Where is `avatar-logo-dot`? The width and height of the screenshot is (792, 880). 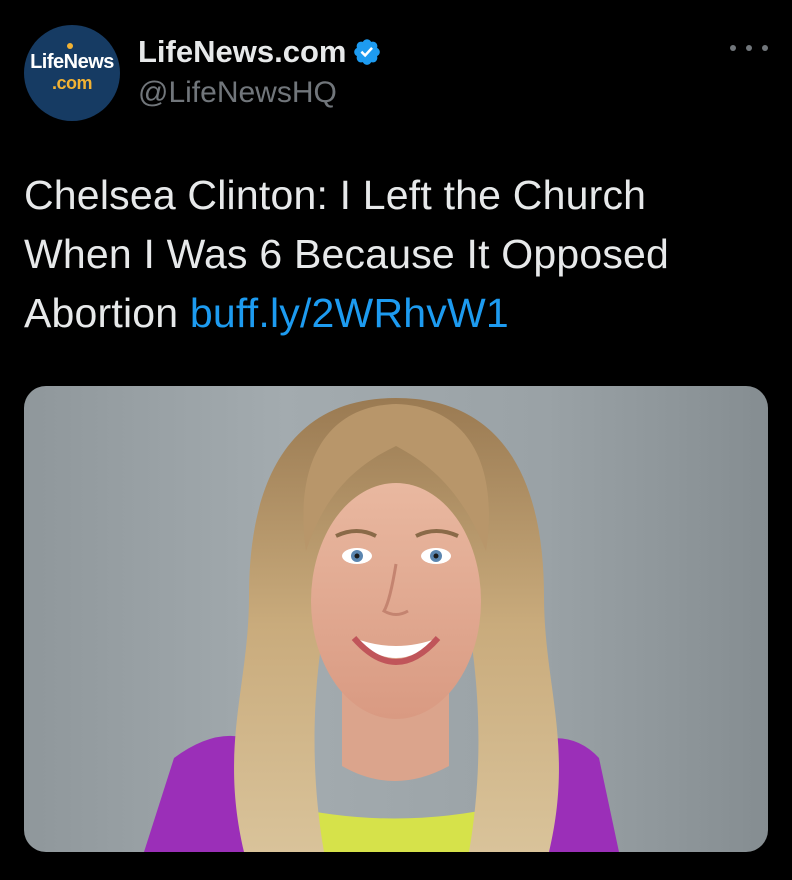 avatar-logo-dot is located at coordinates (70, 46).